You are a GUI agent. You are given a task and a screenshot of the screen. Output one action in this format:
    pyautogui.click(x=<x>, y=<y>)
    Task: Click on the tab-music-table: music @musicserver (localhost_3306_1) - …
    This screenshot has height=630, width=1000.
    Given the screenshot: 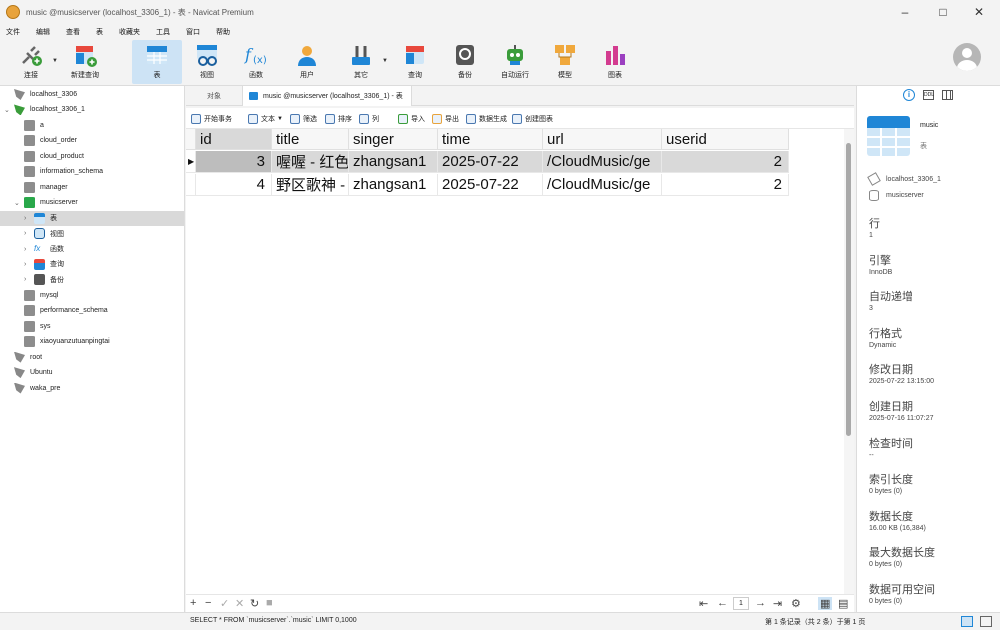 What is the action you would take?
    pyautogui.click(x=327, y=96)
    